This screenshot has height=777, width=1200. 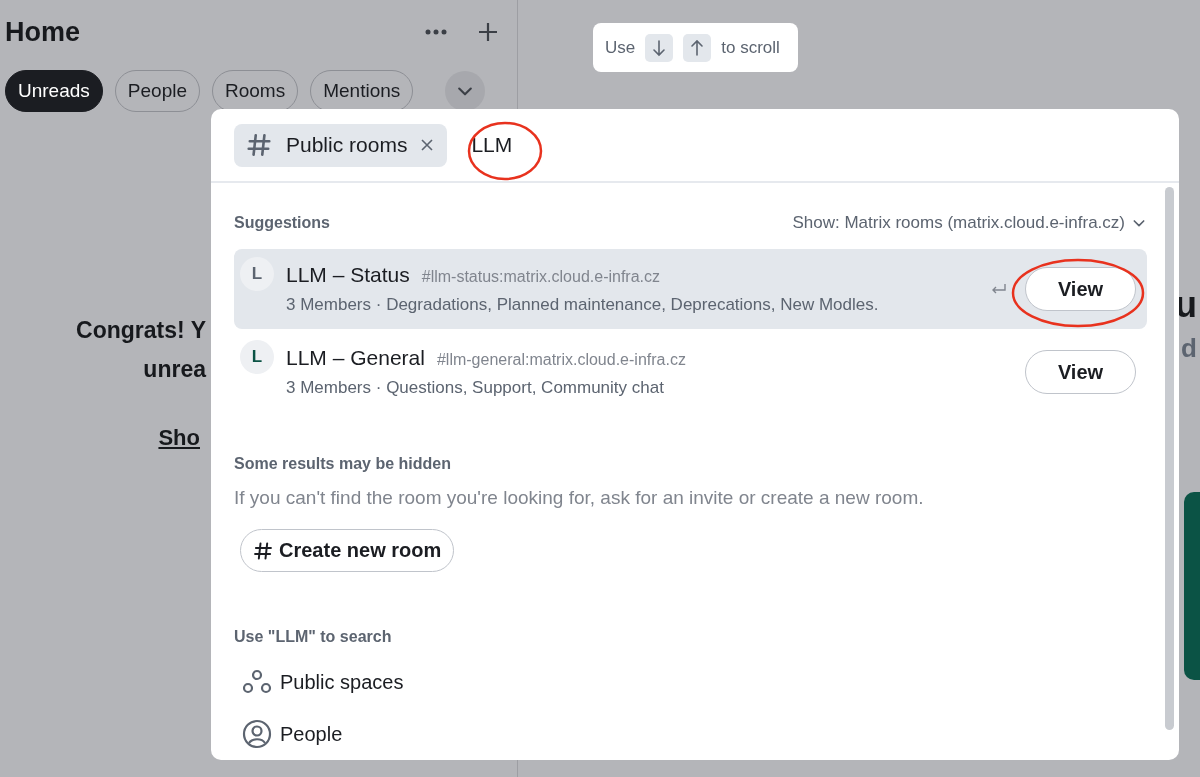 I want to click on filter-chip: Unreads, so click(x=54, y=91).